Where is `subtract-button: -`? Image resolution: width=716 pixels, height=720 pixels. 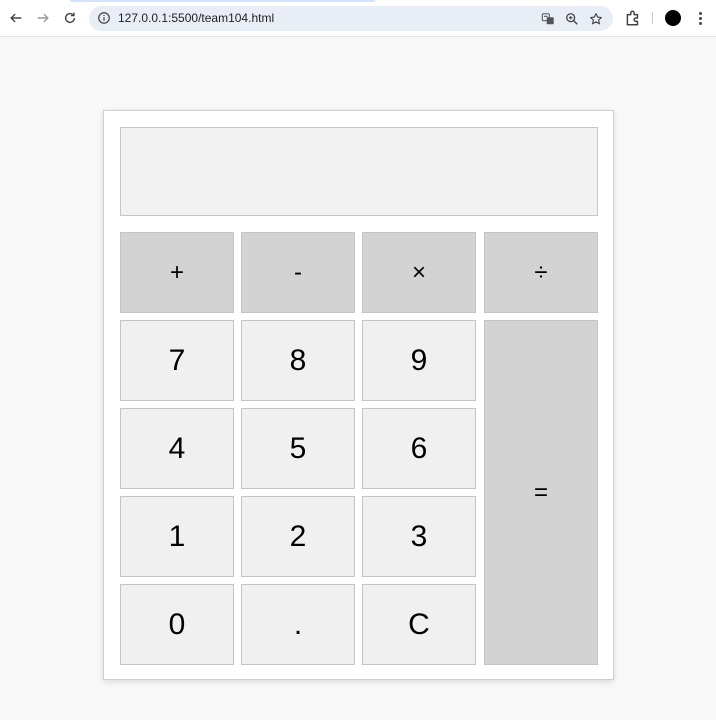 subtract-button: - is located at coordinates (298, 272).